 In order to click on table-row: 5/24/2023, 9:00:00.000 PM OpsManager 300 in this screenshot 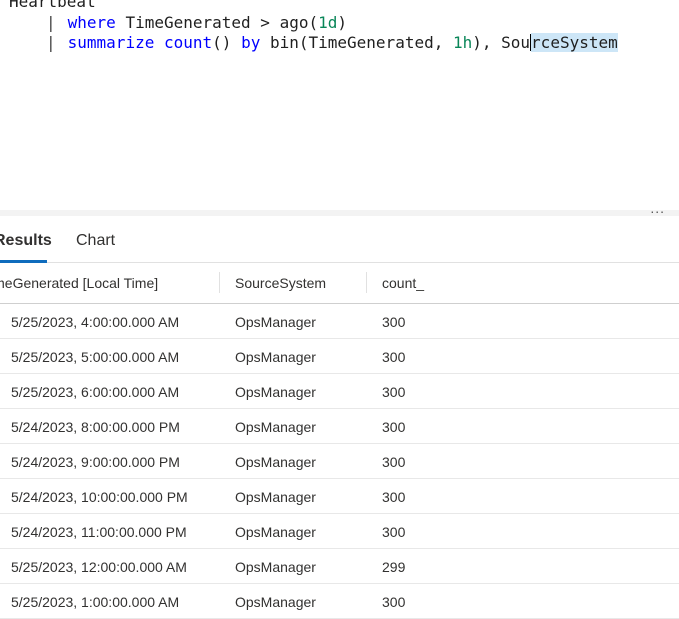, I will do `click(339, 461)`.